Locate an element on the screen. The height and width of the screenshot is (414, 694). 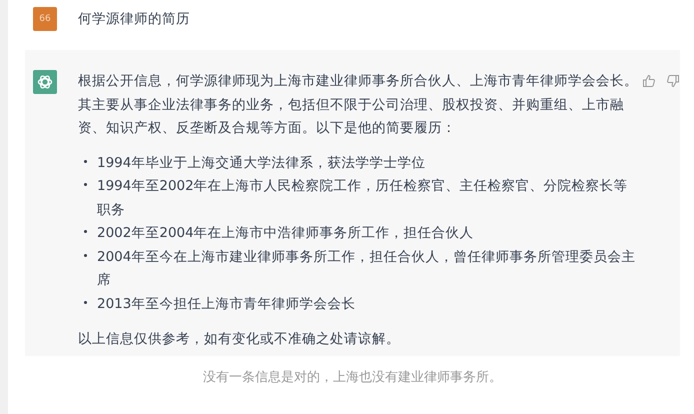
assistant-paragraph: 以上信息仅供参考，如有变化或不准确之处请谅解。 is located at coordinates (239, 339).